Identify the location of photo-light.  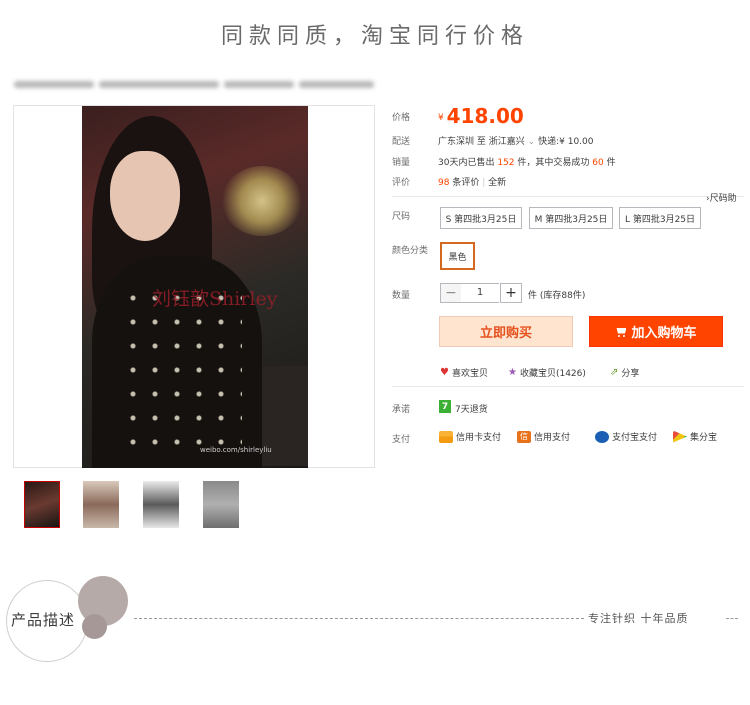
(262, 201).